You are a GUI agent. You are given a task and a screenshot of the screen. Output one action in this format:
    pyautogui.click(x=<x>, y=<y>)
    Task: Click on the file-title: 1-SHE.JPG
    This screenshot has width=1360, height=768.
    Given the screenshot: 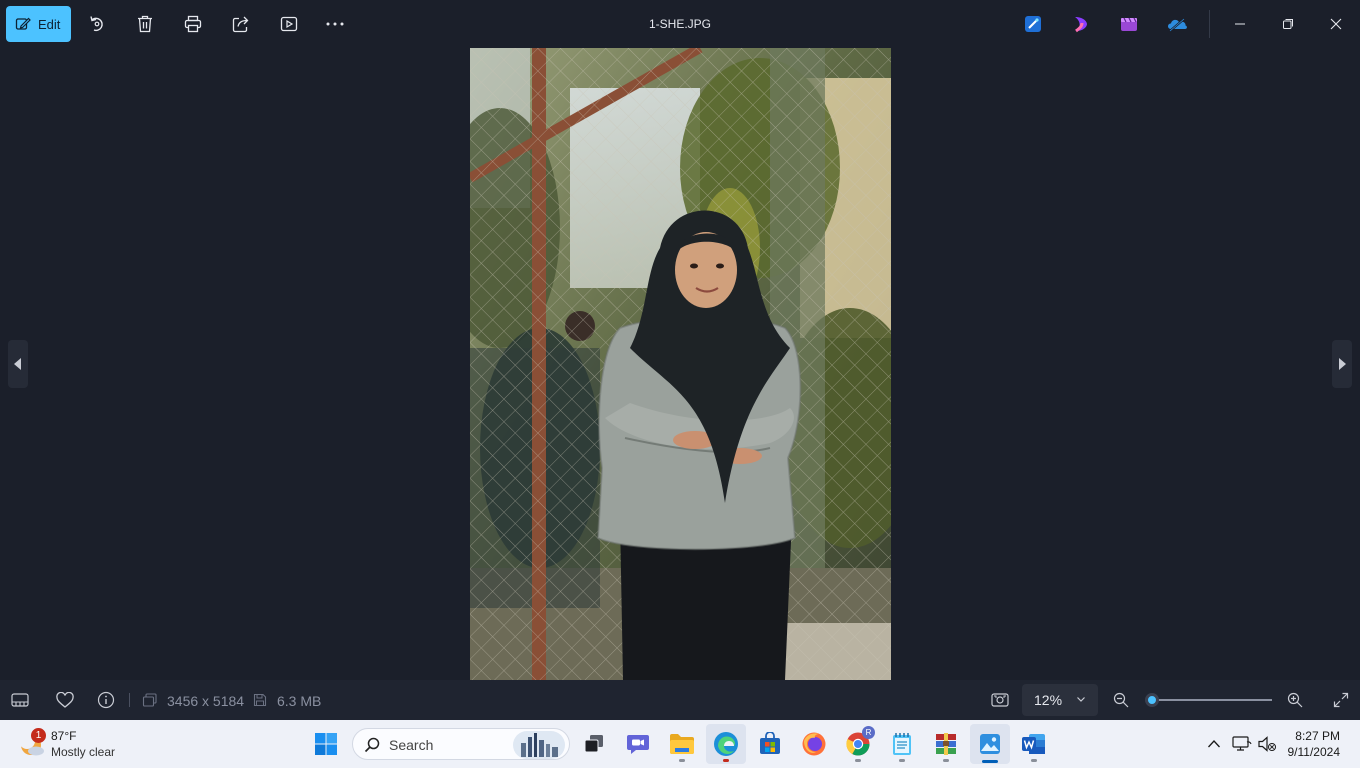 What is the action you would take?
    pyautogui.click(x=679, y=24)
    